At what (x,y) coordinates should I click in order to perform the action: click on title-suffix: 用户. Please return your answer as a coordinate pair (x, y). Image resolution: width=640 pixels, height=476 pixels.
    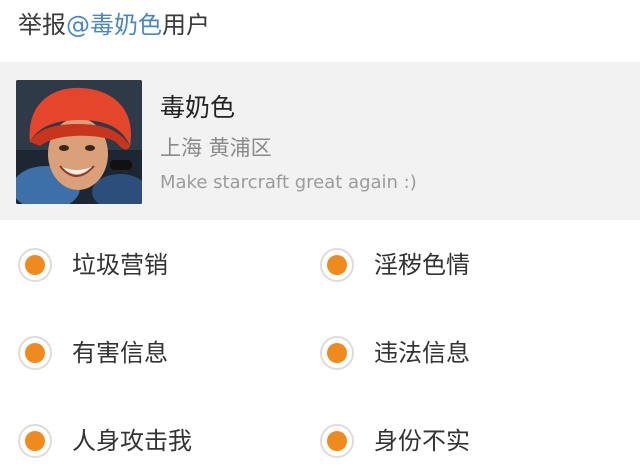
    Looking at the image, I should click on (186, 25).